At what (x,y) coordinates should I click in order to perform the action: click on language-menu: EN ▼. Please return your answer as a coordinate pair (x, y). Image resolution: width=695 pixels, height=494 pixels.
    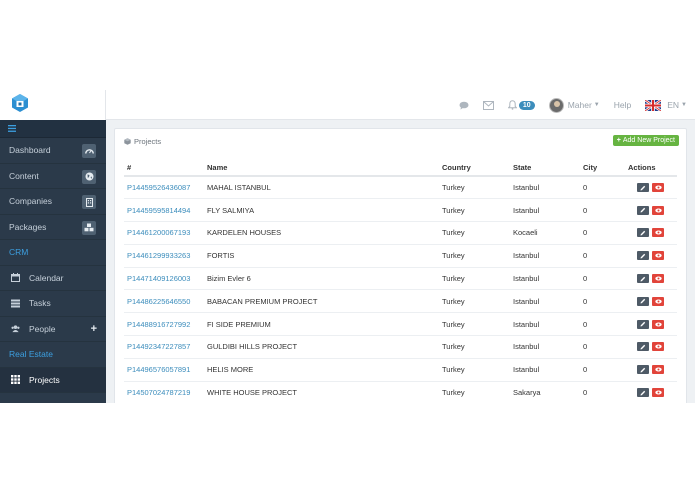
    Looking at the image, I should click on (666, 105).